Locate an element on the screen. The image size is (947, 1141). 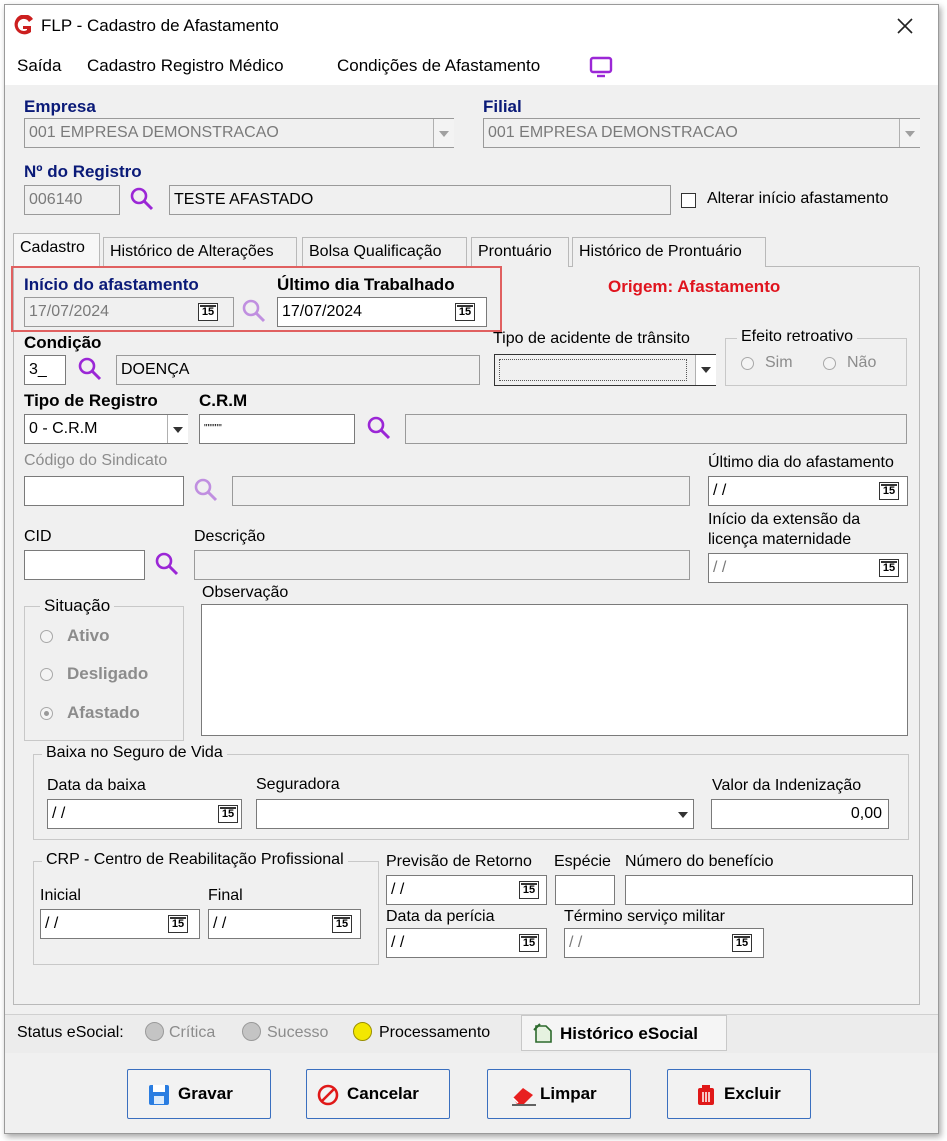
termino-militar-label: Término serviço militar is located at coordinates (644, 916).